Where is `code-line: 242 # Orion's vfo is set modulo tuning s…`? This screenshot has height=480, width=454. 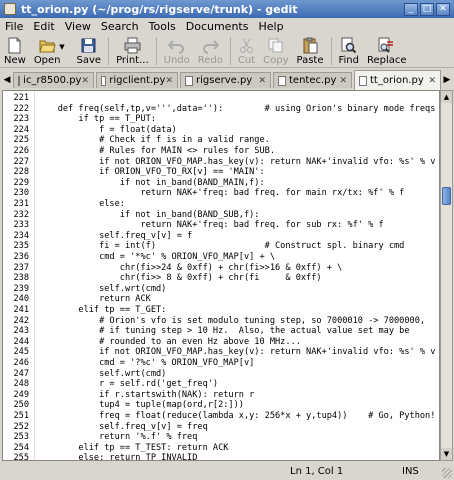
code-line: 242 # Orion's vfo is set modulo tuning s… is located at coordinates (221, 321).